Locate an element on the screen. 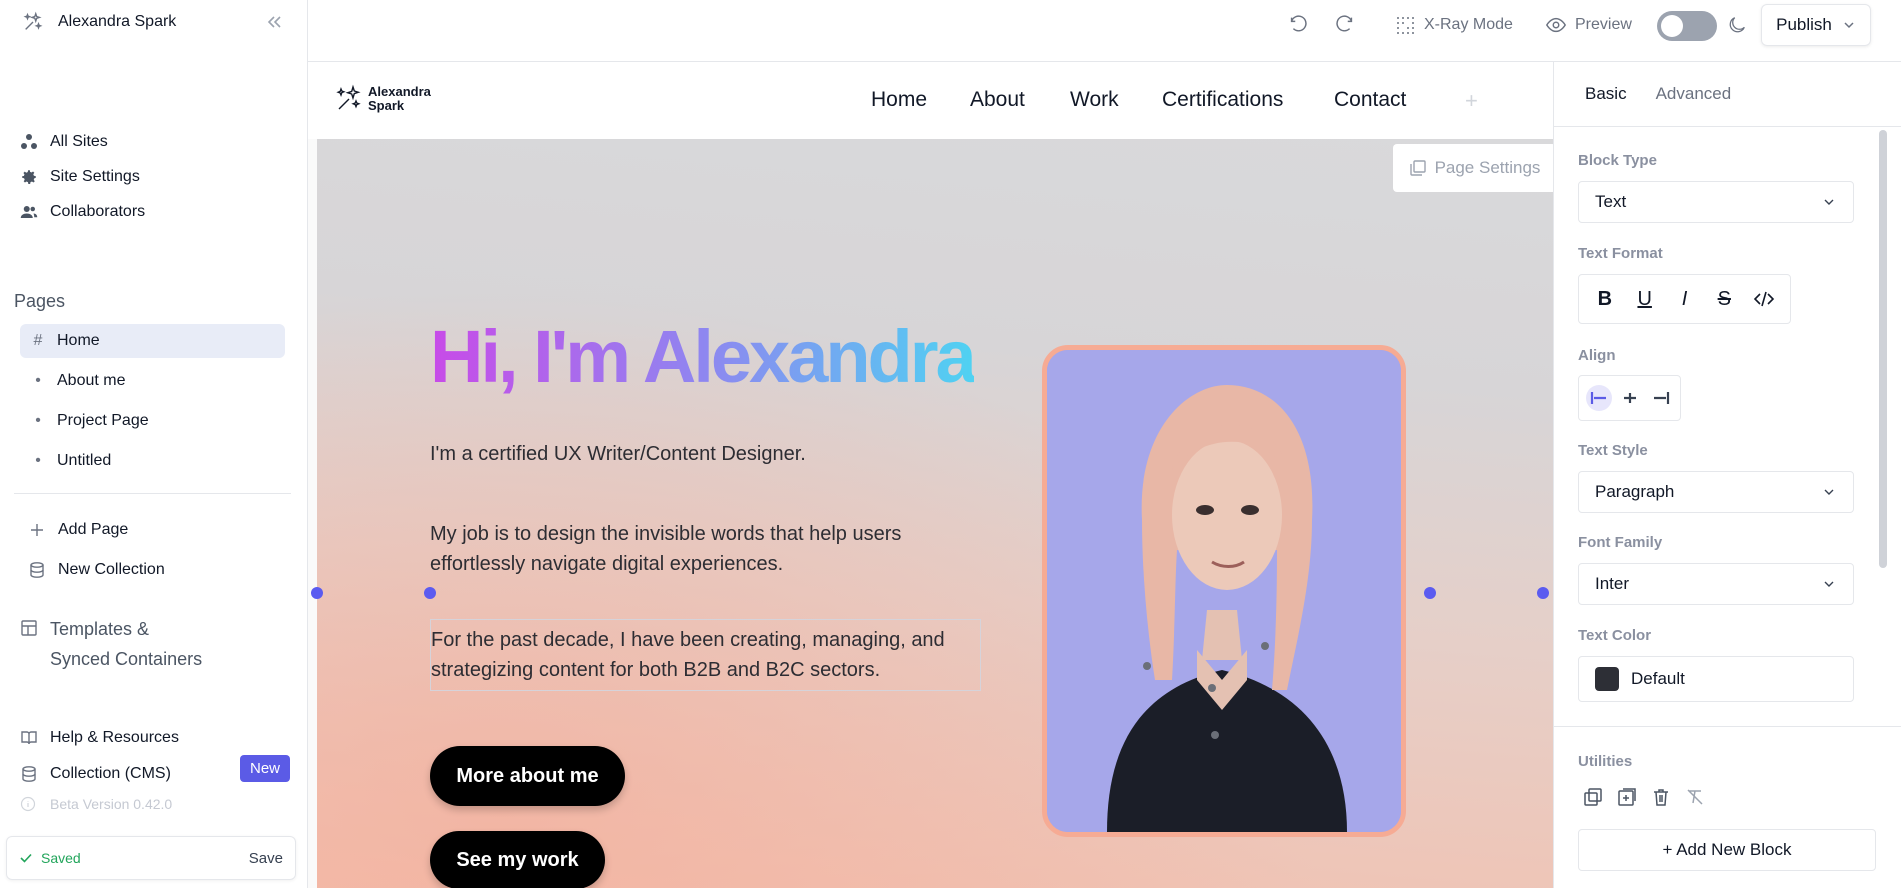  grid-dots-icon is located at coordinates (1405, 25).